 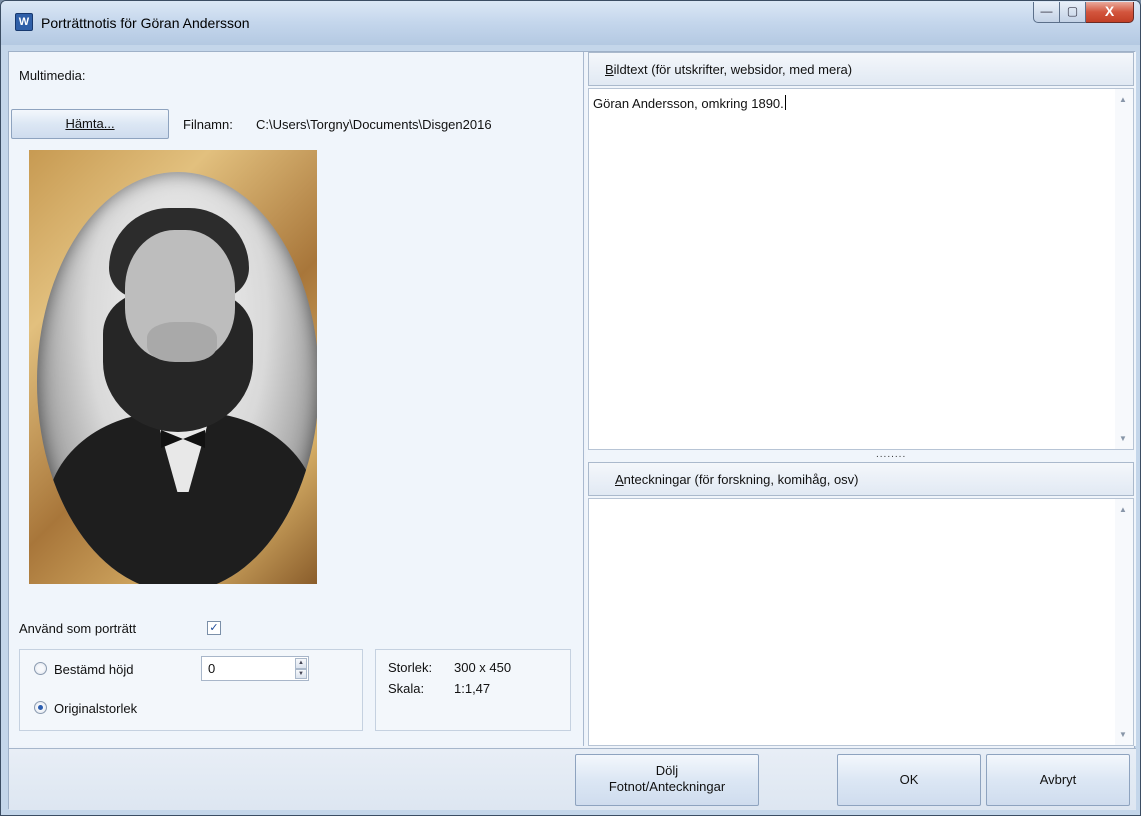 What do you see at coordinates (212, 668) in the screenshot?
I see `fixed-height-value: 0` at bounding box center [212, 668].